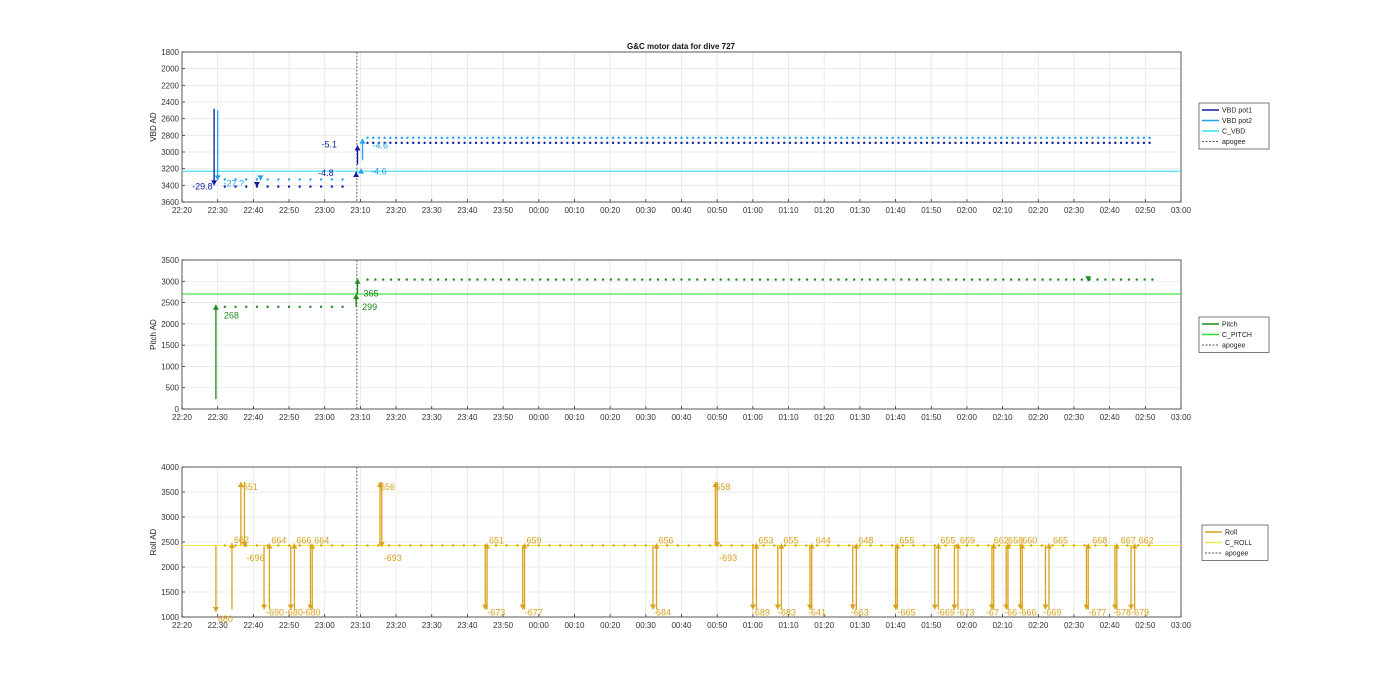 The height and width of the screenshot is (693, 1400). What do you see at coordinates (173, 388) in the screenshot?
I see `y-tick-label: 500` at bounding box center [173, 388].